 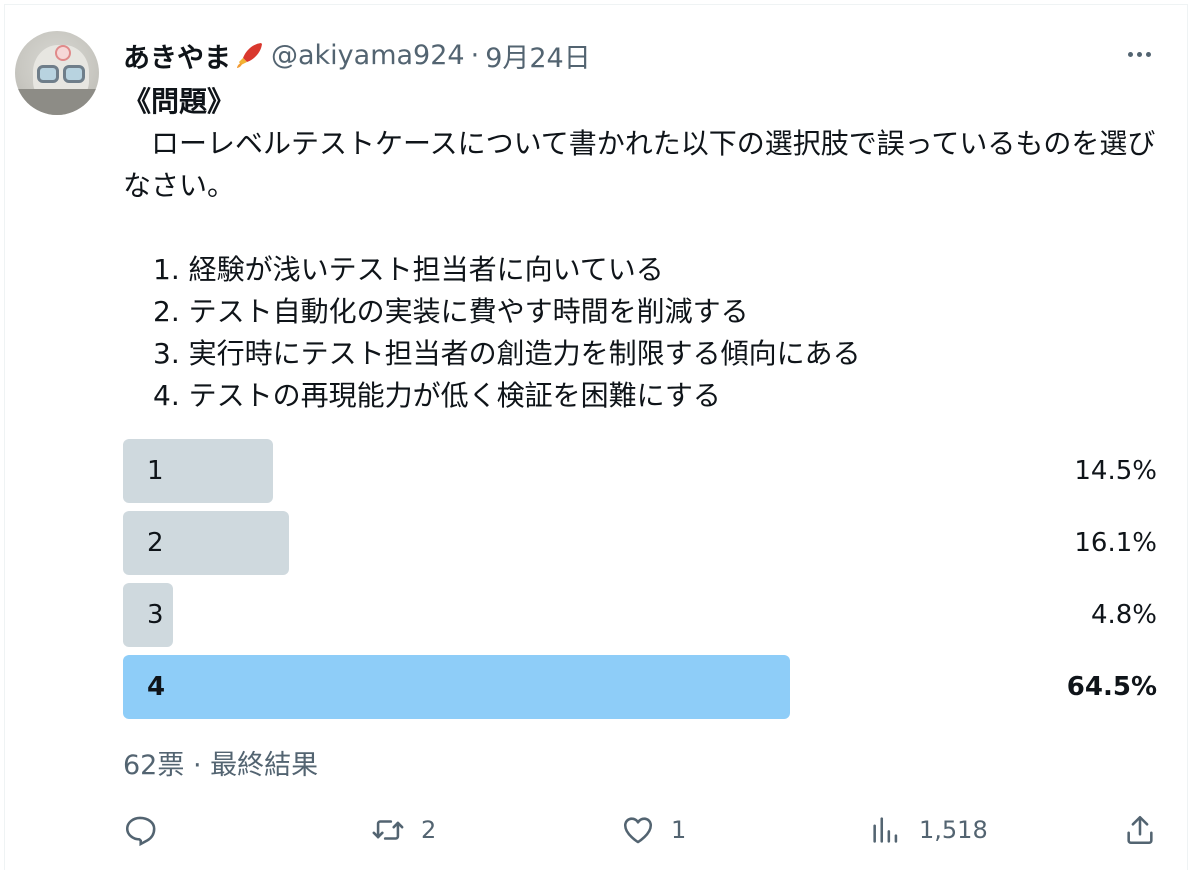 What do you see at coordinates (57, 102) in the screenshot?
I see `avatar-shade` at bounding box center [57, 102].